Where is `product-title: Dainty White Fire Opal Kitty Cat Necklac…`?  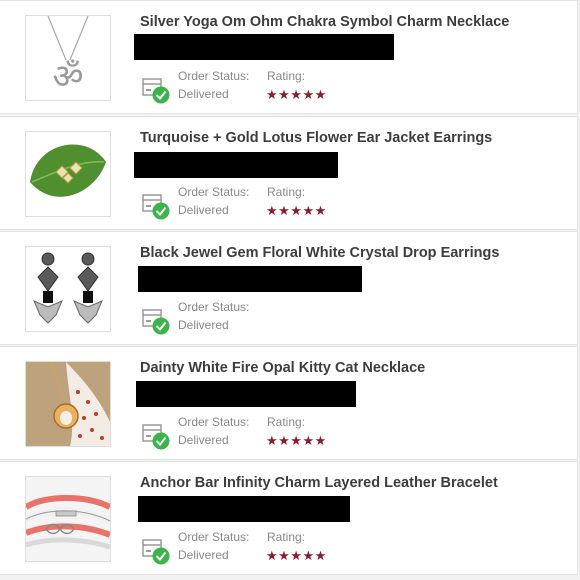 product-title: Dainty White Fire Opal Kitty Cat Necklac… is located at coordinates (355, 368).